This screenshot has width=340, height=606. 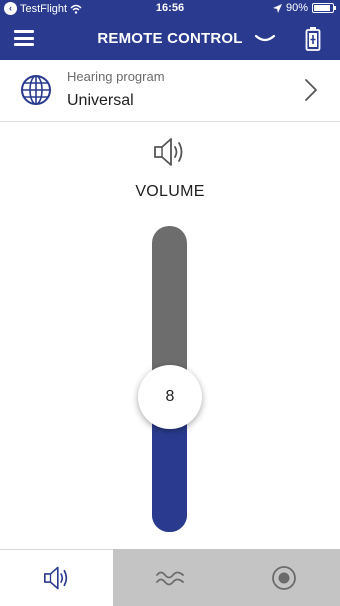 I want to click on volume-slider-handle: 8, so click(x=170, y=397).